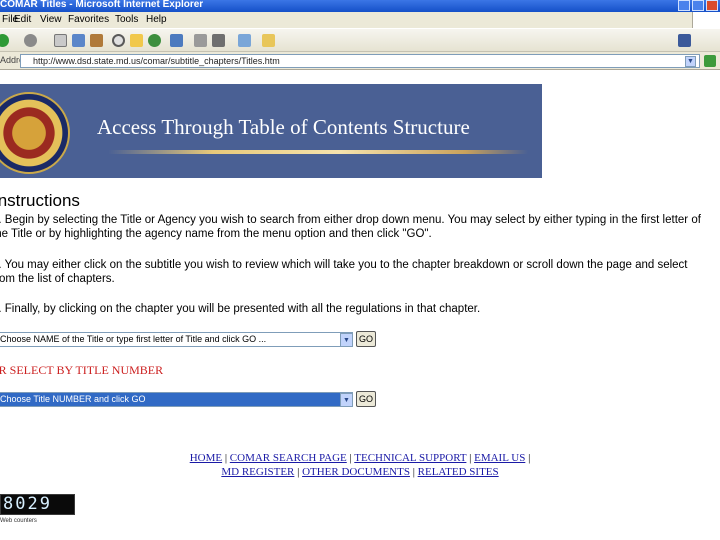 This screenshot has width=720, height=540. What do you see at coordinates (176, 40) in the screenshot?
I see `history-icon` at bounding box center [176, 40].